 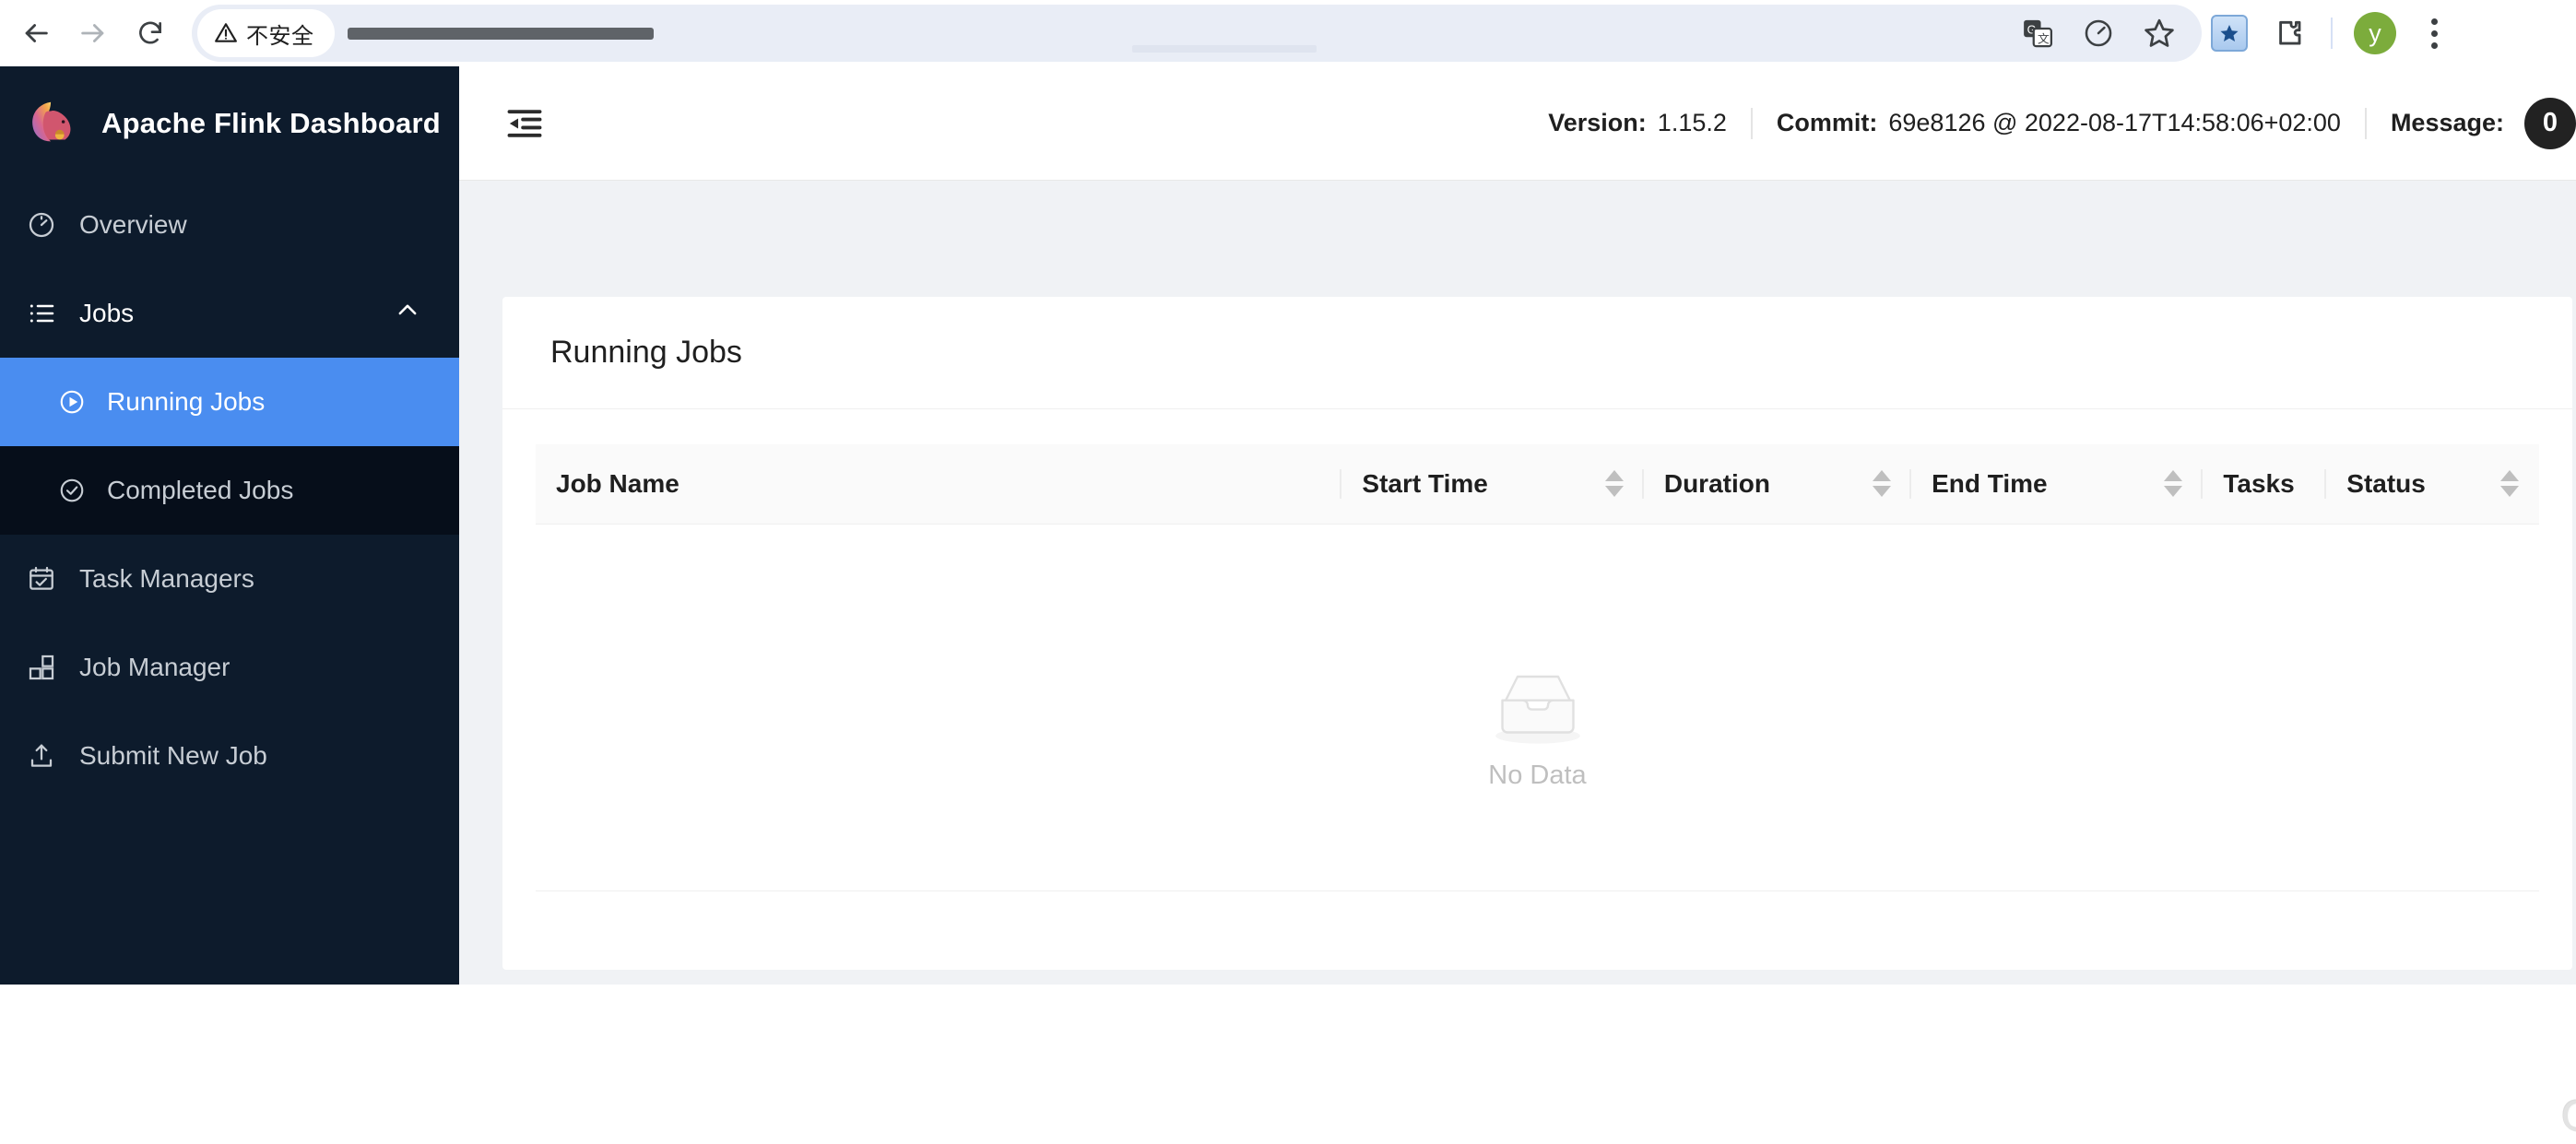 What do you see at coordinates (1425, 483) in the screenshot?
I see `column-label: Start Time` at bounding box center [1425, 483].